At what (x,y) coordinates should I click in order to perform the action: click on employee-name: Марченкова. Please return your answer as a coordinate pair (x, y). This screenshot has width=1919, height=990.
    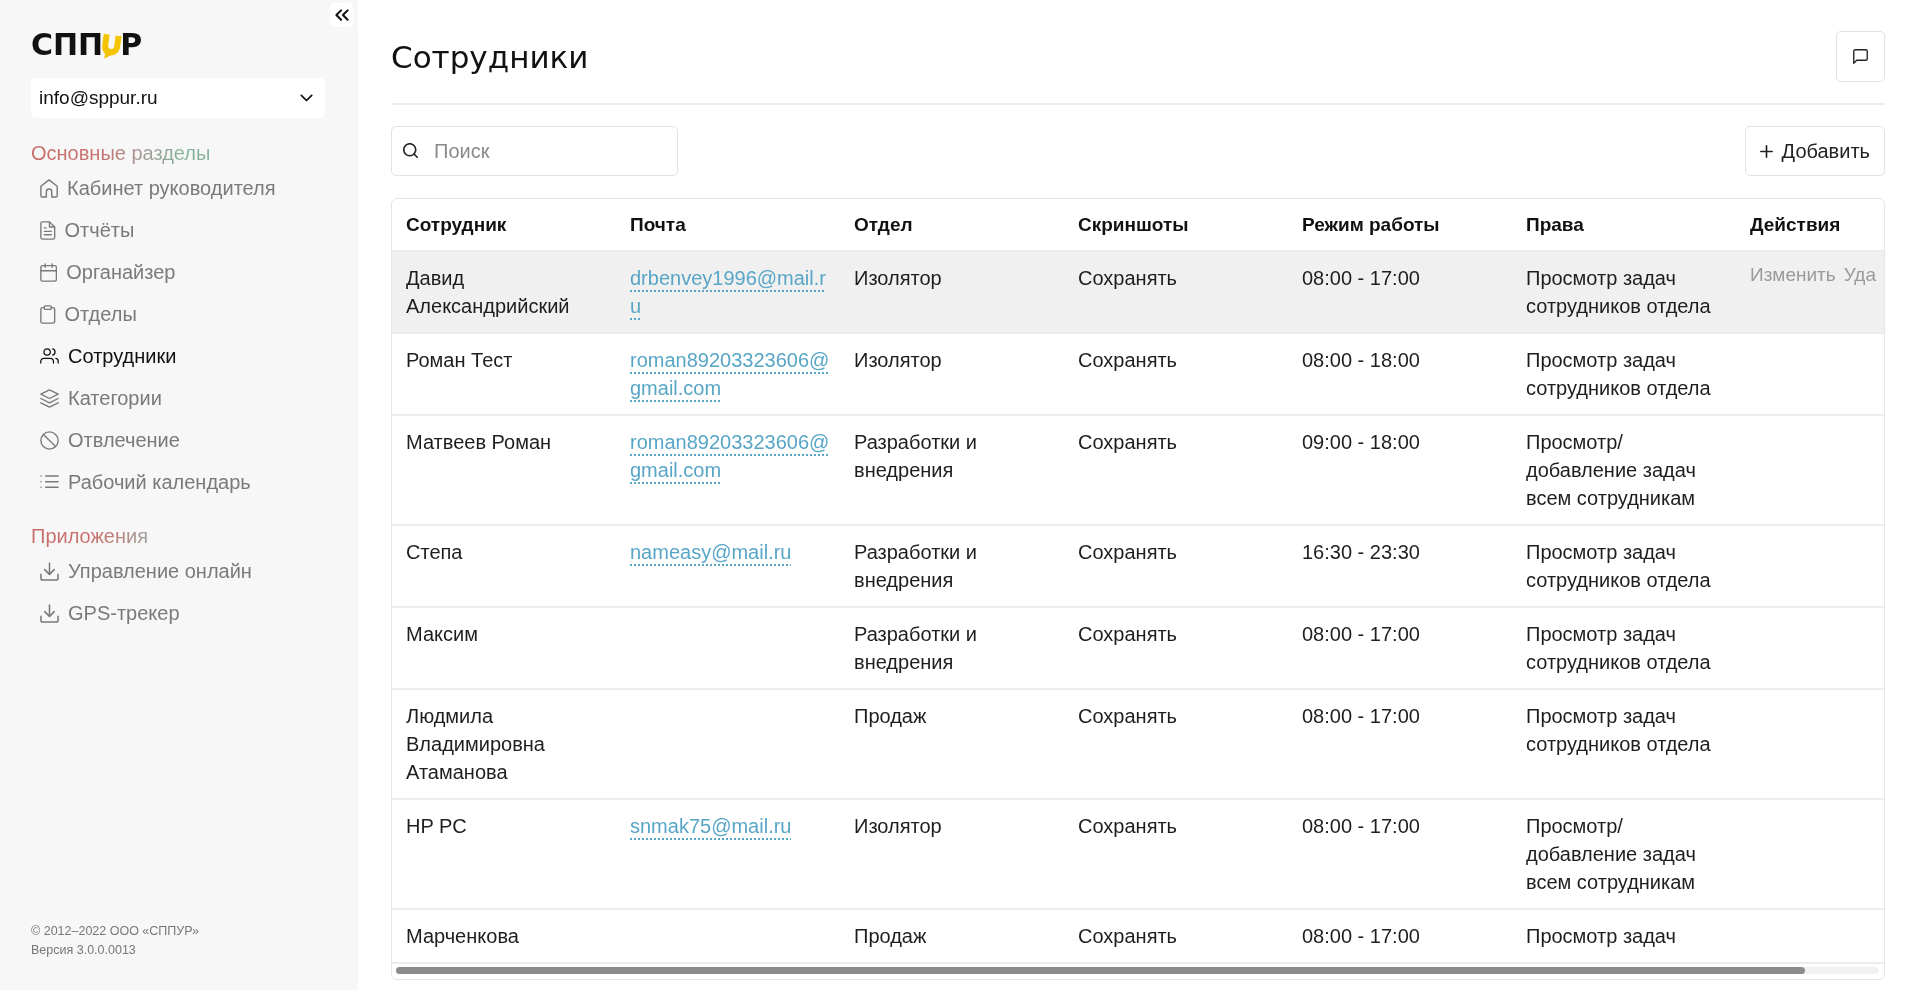
    Looking at the image, I should click on (462, 936).